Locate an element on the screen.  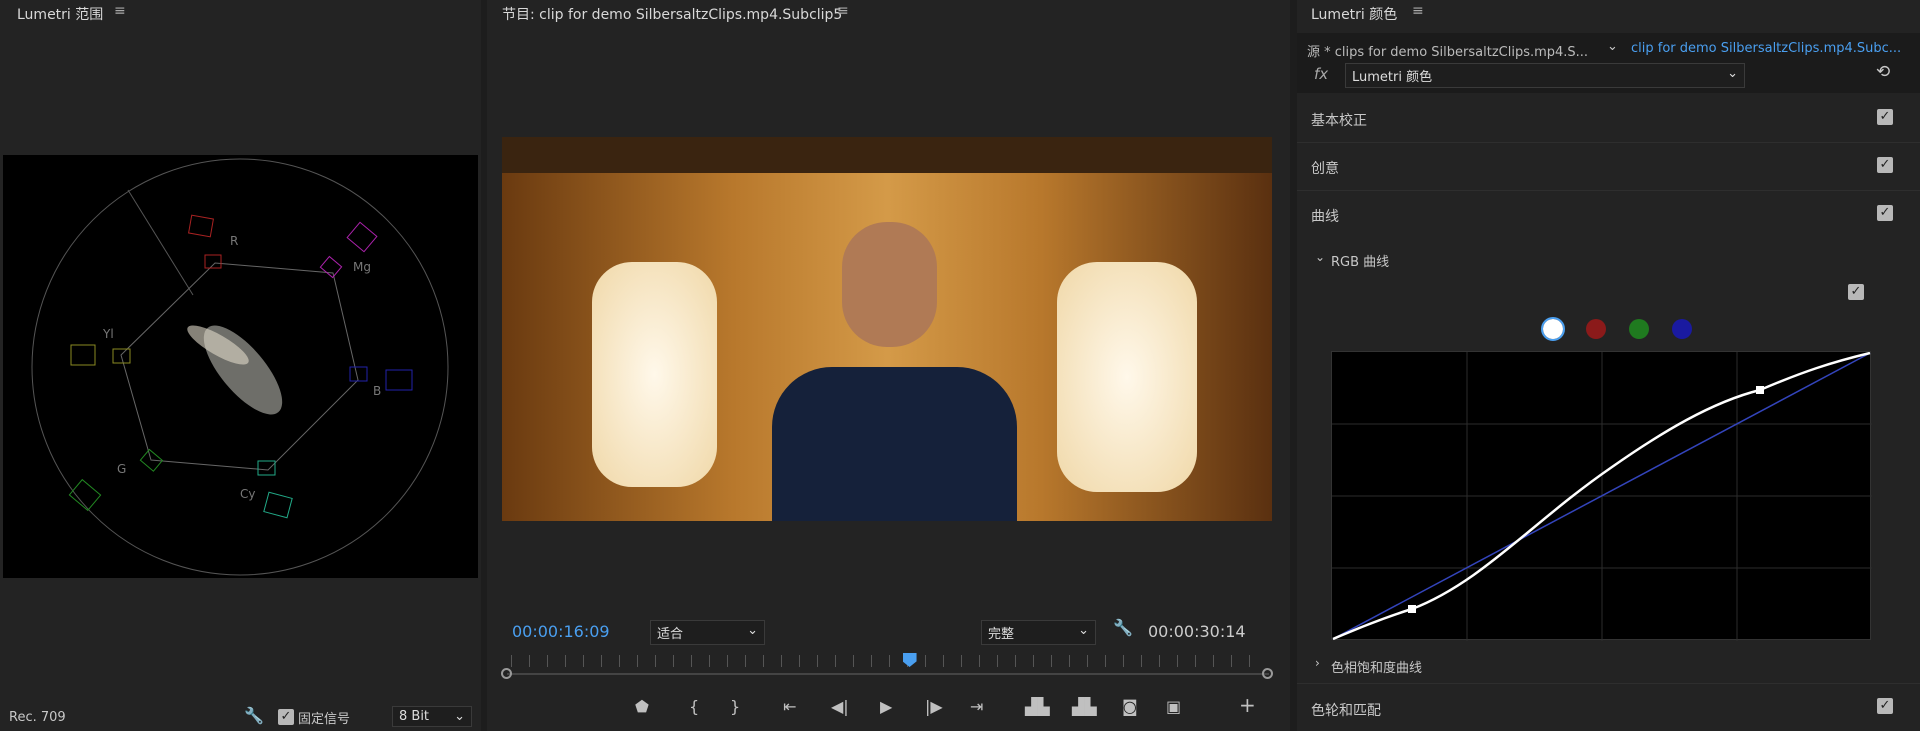
vectorscope: R Mg Yl B G Cy is located at coordinates (240, 366).